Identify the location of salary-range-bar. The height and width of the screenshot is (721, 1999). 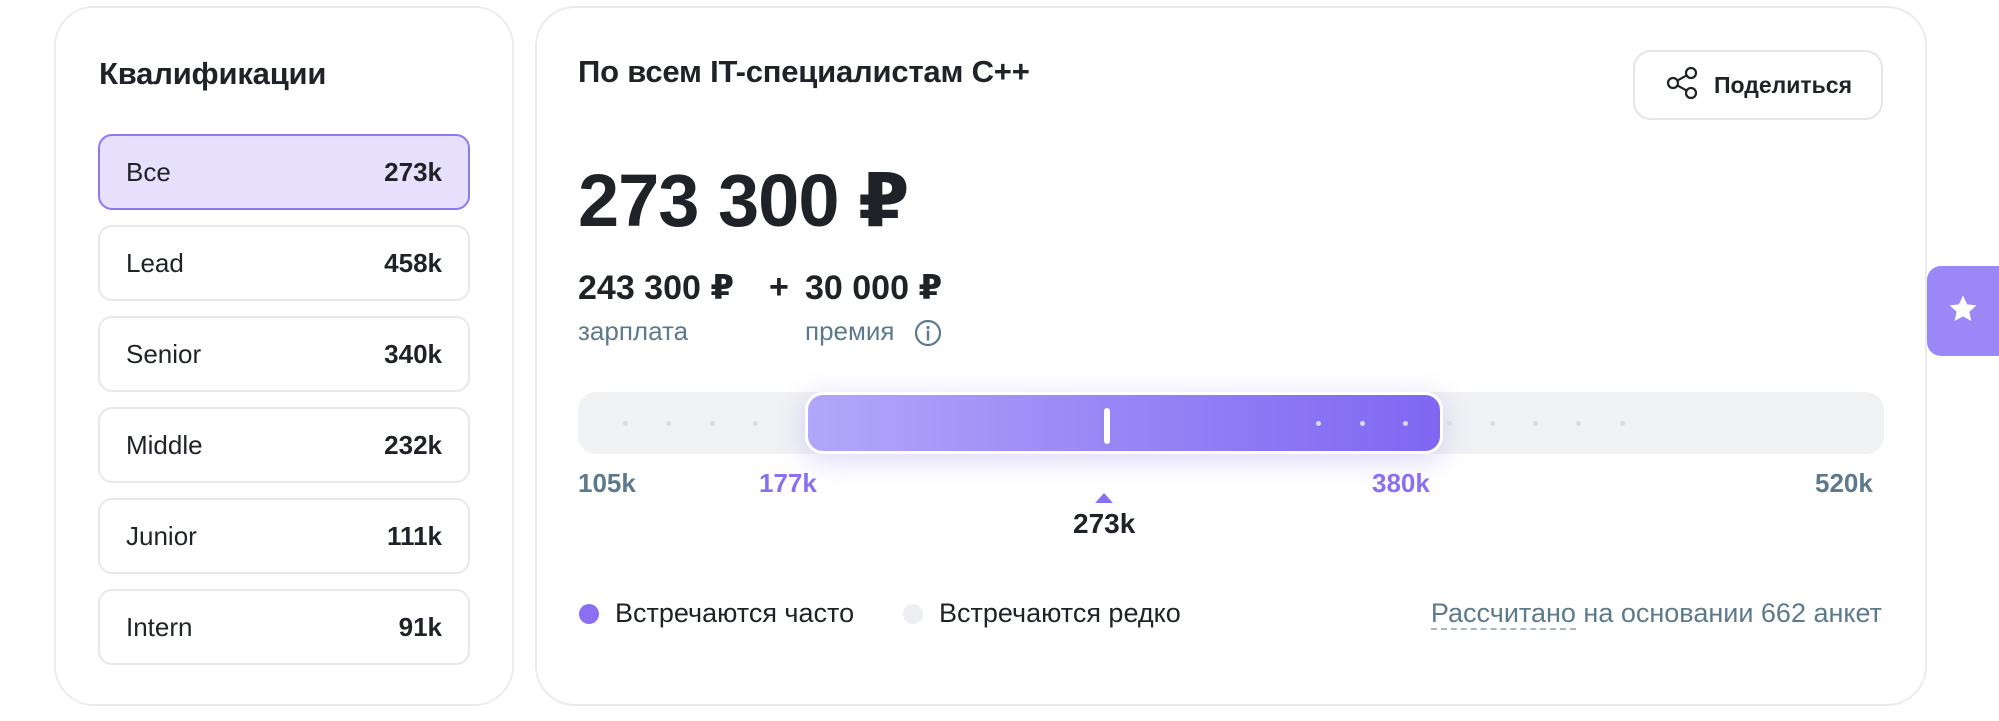
(1124, 423).